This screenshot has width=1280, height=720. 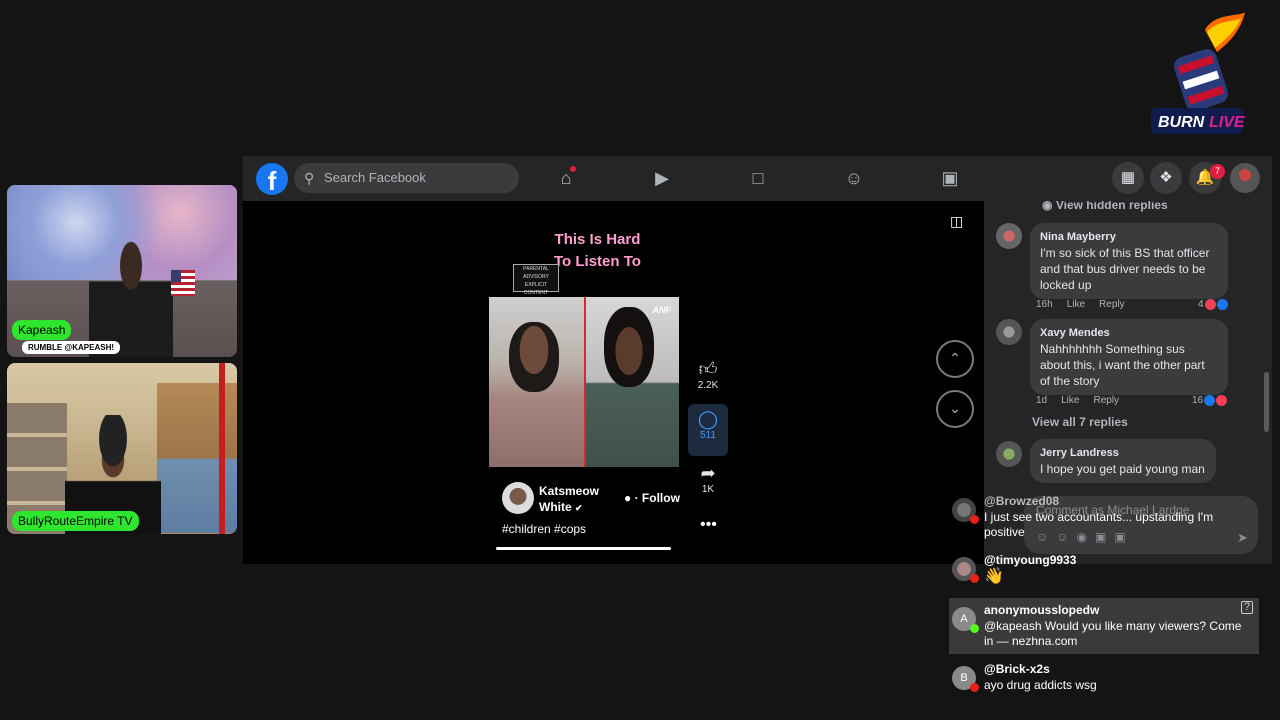 What do you see at coordinates (1040, 685) in the screenshot?
I see `chat-text: ayo drug addicts wsg` at bounding box center [1040, 685].